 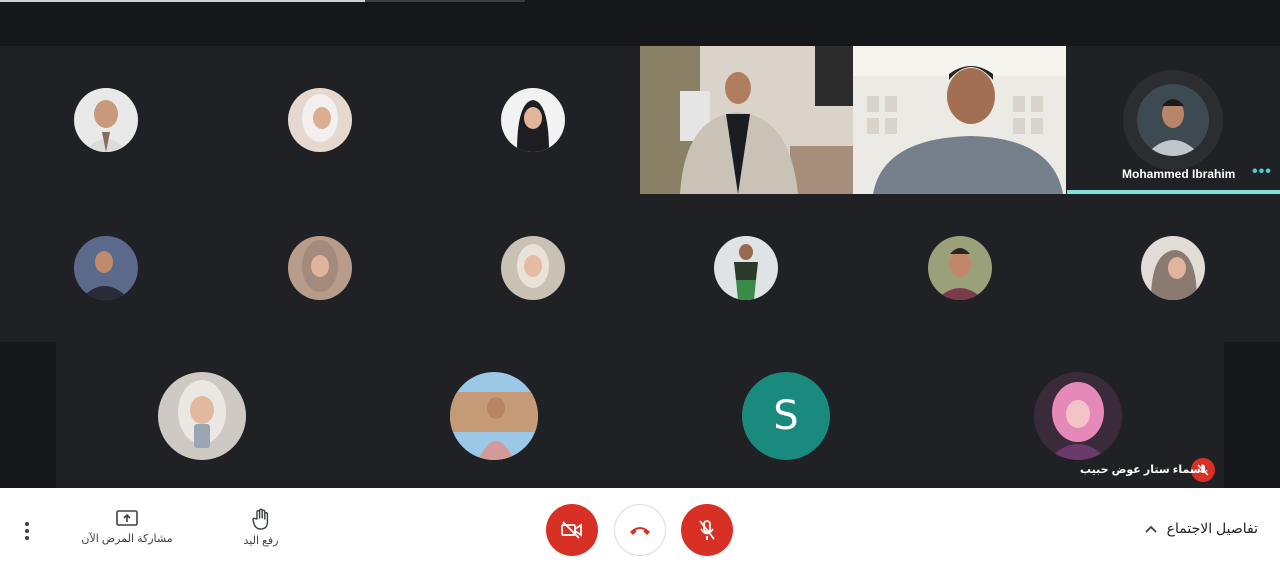 What do you see at coordinates (27, 531) in the screenshot?
I see `more-options-button` at bounding box center [27, 531].